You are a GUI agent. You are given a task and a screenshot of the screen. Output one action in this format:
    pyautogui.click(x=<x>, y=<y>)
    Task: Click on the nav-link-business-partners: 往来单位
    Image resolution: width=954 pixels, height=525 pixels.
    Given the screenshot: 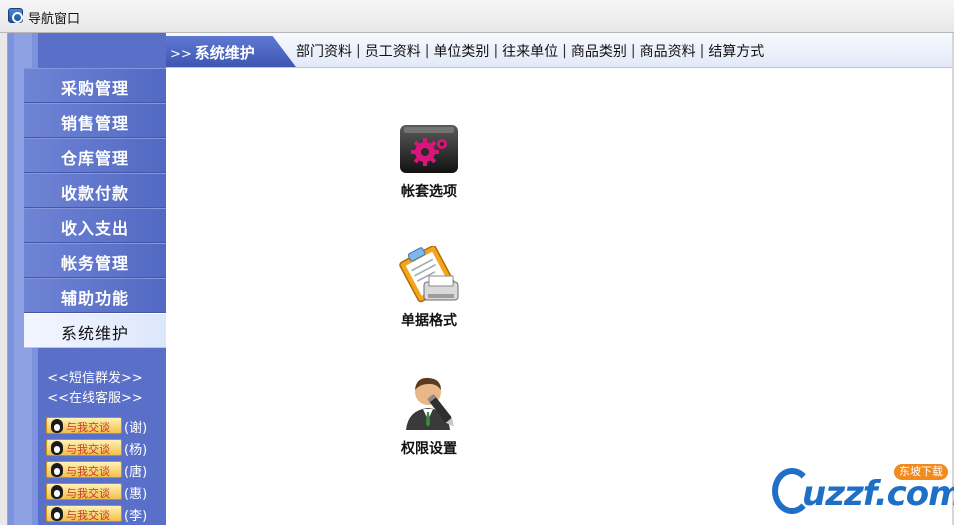 What is the action you would take?
    pyautogui.click(x=530, y=51)
    